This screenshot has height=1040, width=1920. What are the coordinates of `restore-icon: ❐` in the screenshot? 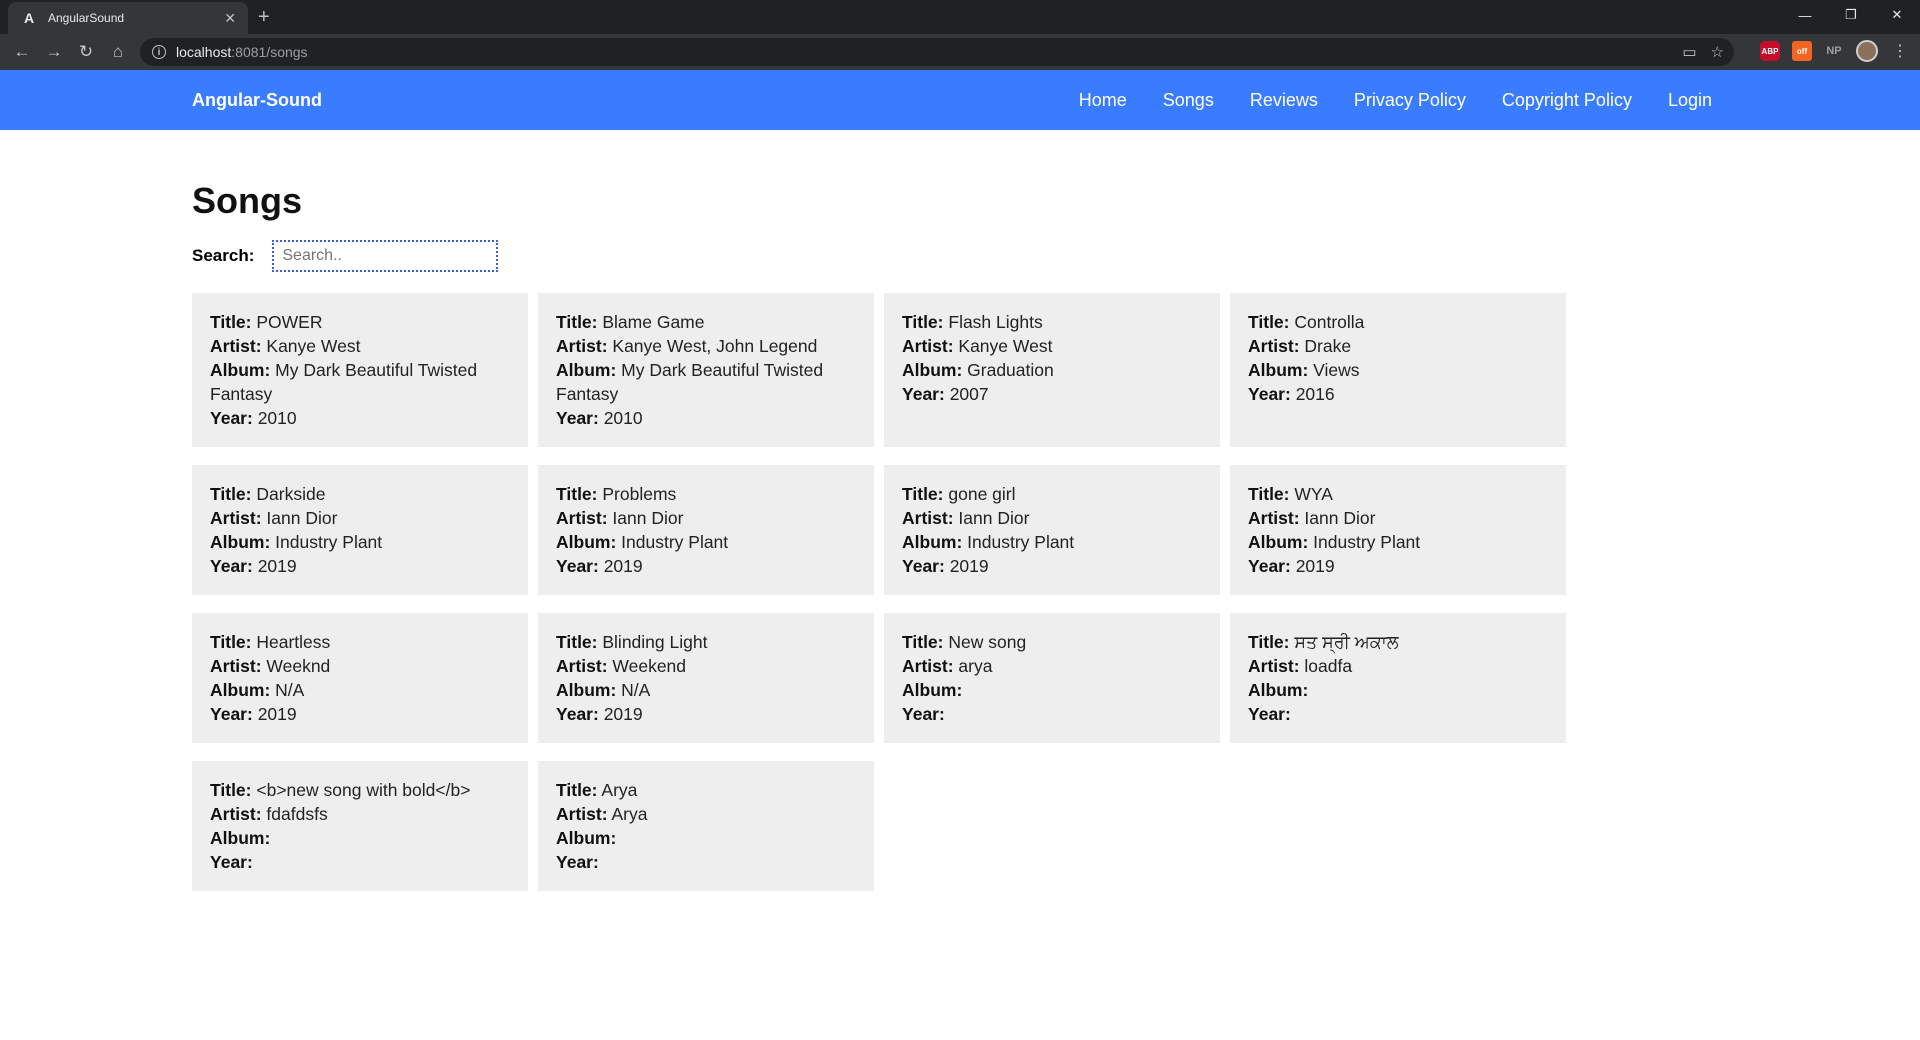 It's located at (1851, 15).